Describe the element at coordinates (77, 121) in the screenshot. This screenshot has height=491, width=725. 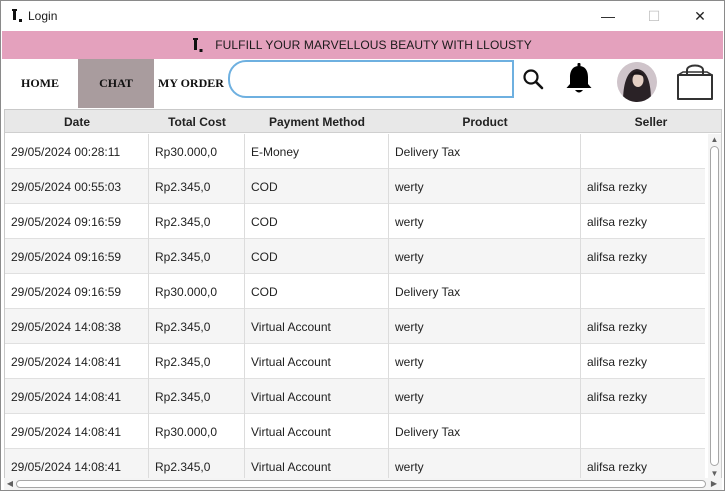
I see `column-header-date: Date` at that location.